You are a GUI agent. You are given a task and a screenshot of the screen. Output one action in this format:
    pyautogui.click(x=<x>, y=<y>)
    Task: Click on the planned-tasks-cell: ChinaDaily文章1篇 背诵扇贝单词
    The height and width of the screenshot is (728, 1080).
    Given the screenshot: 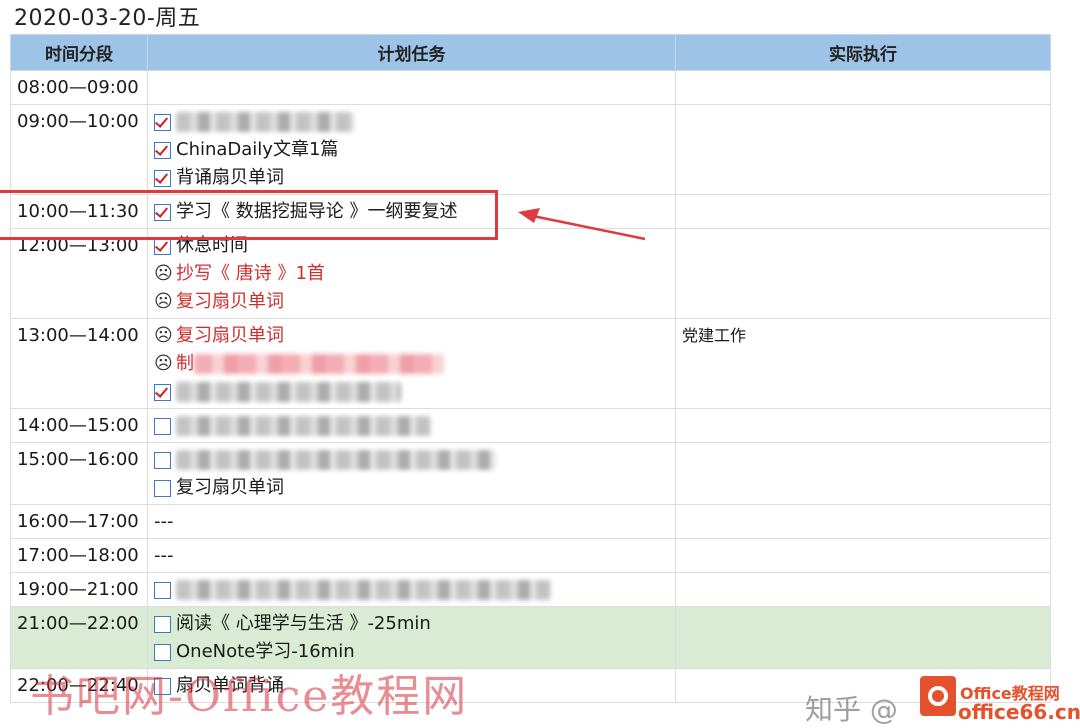 What is the action you would take?
    pyautogui.click(x=411, y=149)
    